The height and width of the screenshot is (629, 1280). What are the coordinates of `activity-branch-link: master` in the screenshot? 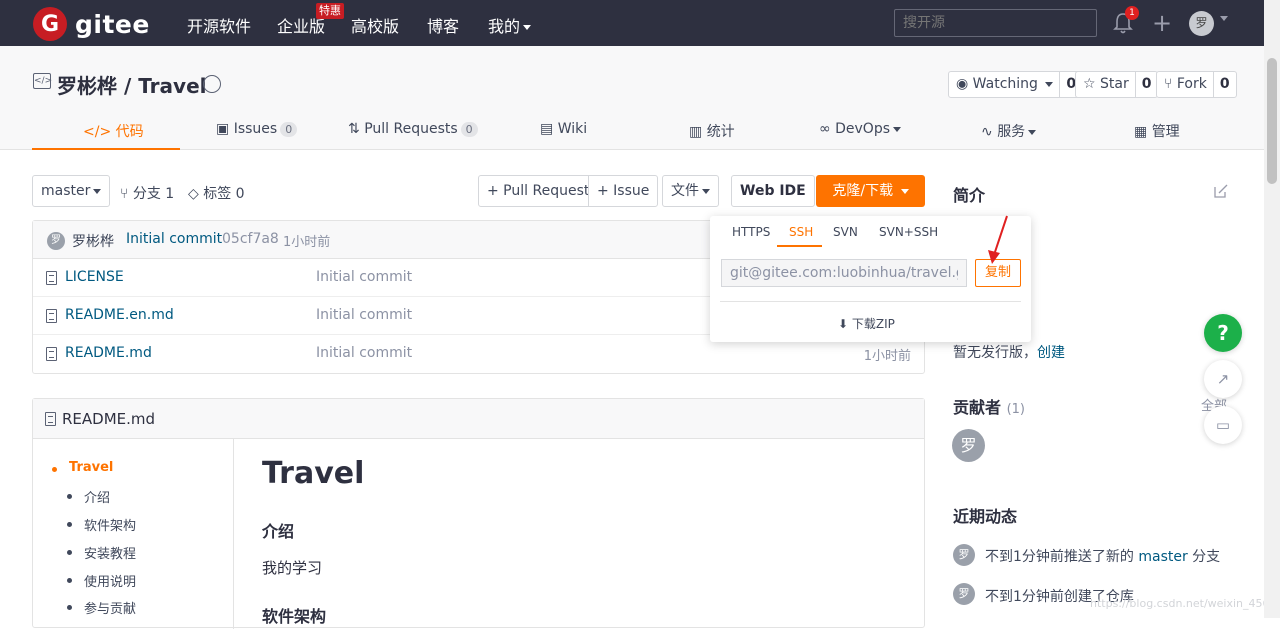 It's located at (1162, 557).